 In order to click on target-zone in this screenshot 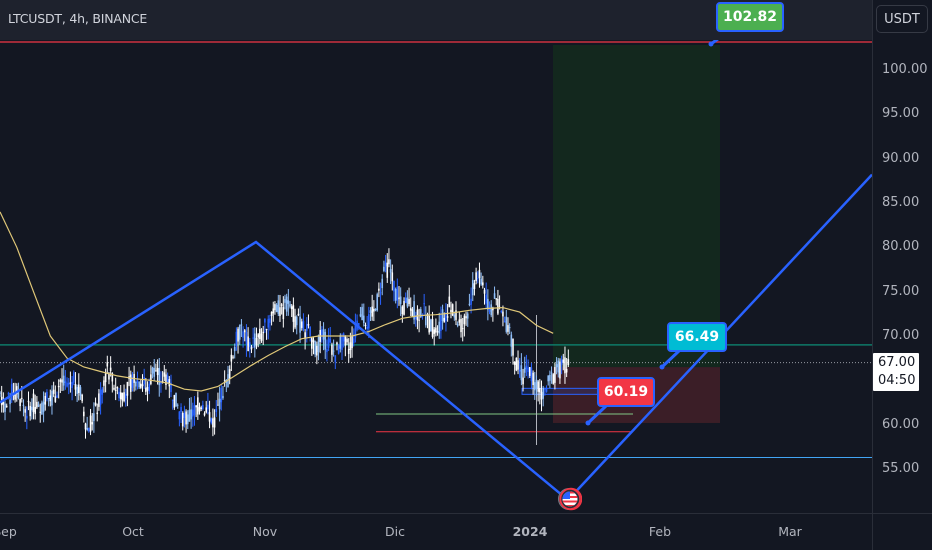, I will do `click(636, 206)`.